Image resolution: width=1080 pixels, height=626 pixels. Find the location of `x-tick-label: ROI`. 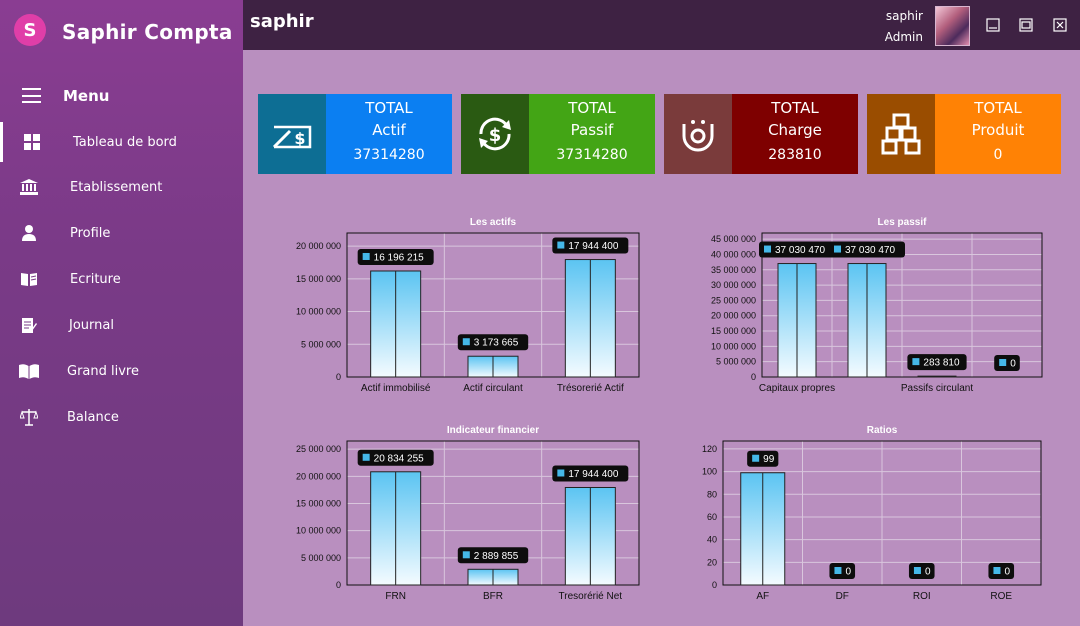

x-tick-label: ROI is located at coordinates (922, 596).